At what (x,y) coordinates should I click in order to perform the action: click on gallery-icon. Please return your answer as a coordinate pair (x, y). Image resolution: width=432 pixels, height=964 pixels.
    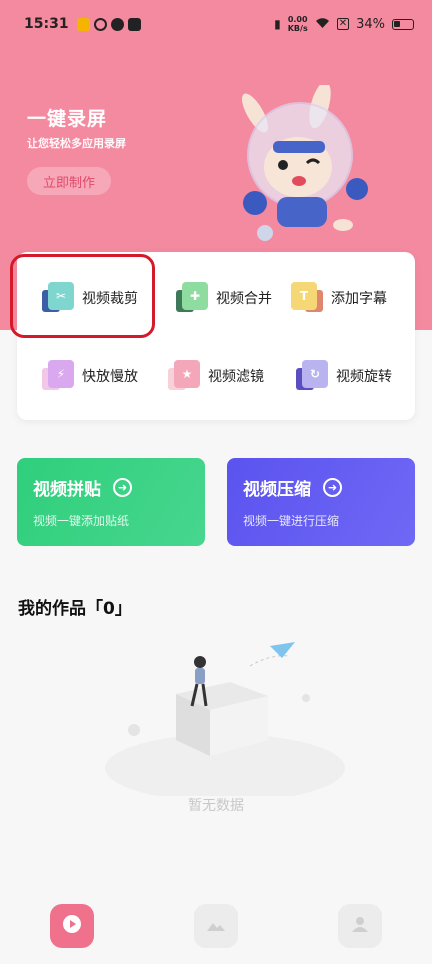
    Looking at the image, I should click on (216, 926).